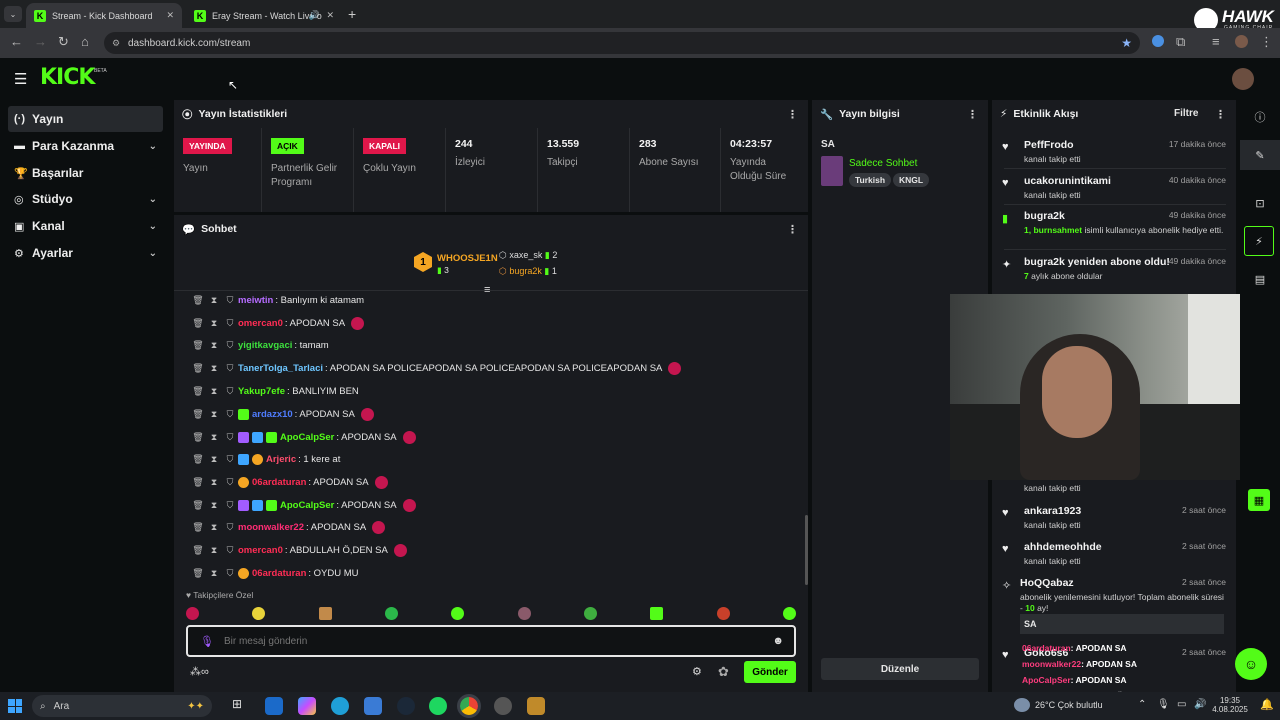  I want to click on tab-eray-stream: K Eray Stream - Watch Live o 🔊 ✕, so click(264, 15).